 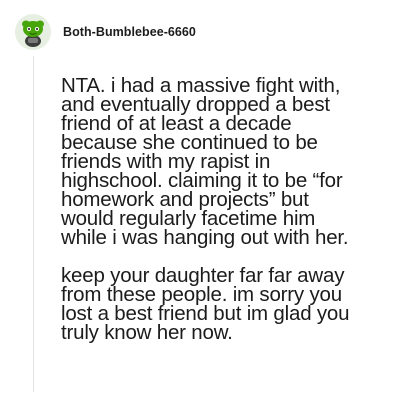 I want to click on thread-line, so click(x=33, y=224).